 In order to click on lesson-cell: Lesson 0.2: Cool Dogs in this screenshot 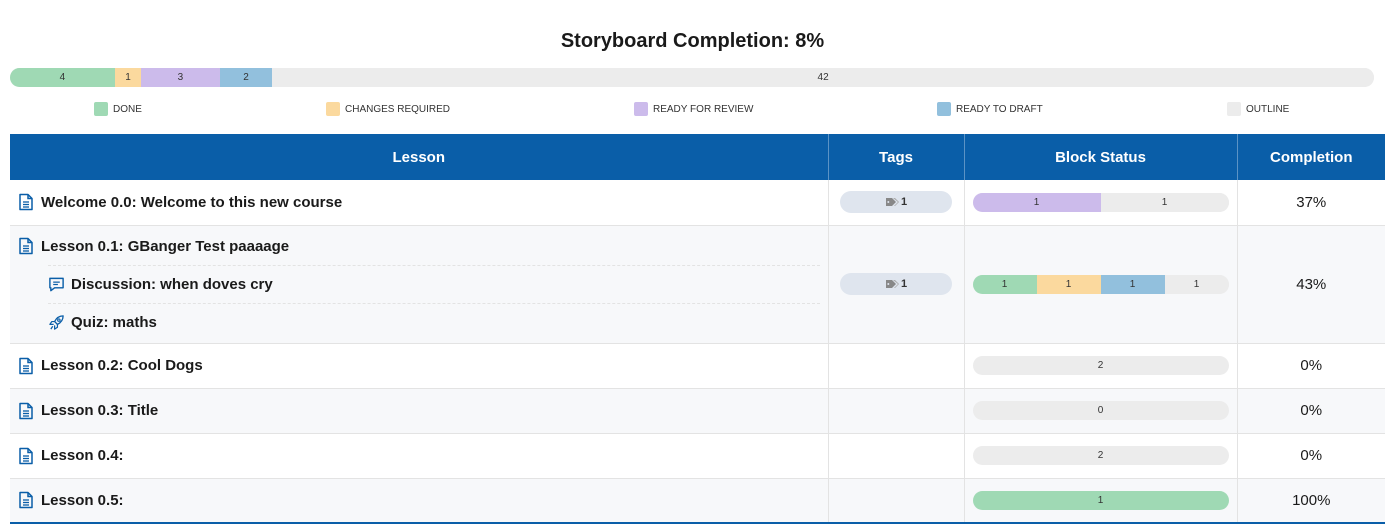, I will do `click(419, 366)`.